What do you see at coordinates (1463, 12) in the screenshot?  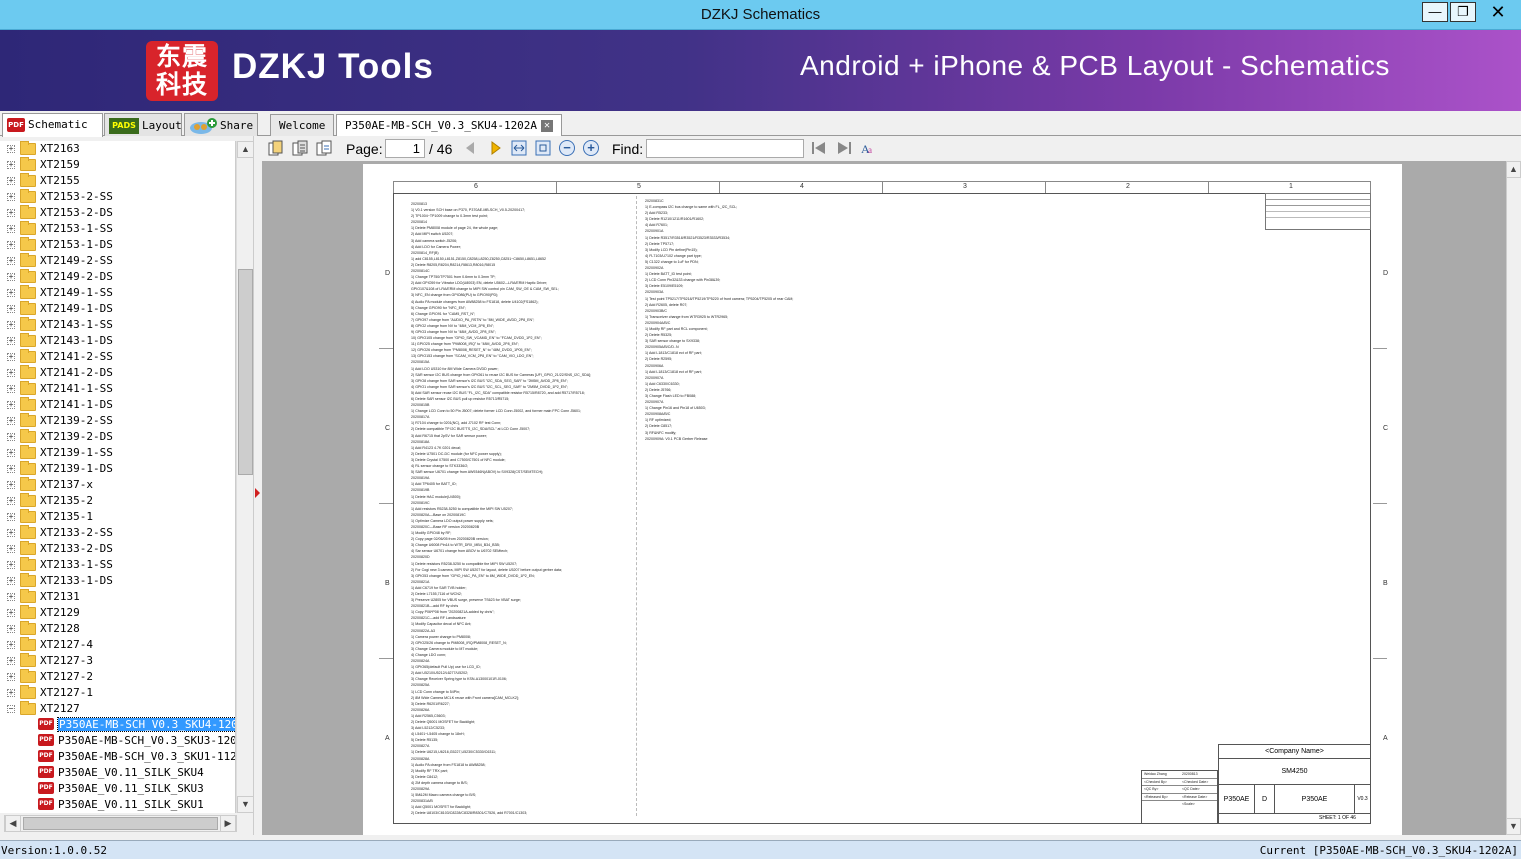 I see `restore-button: ❐` at bounding box center [1463, 12].